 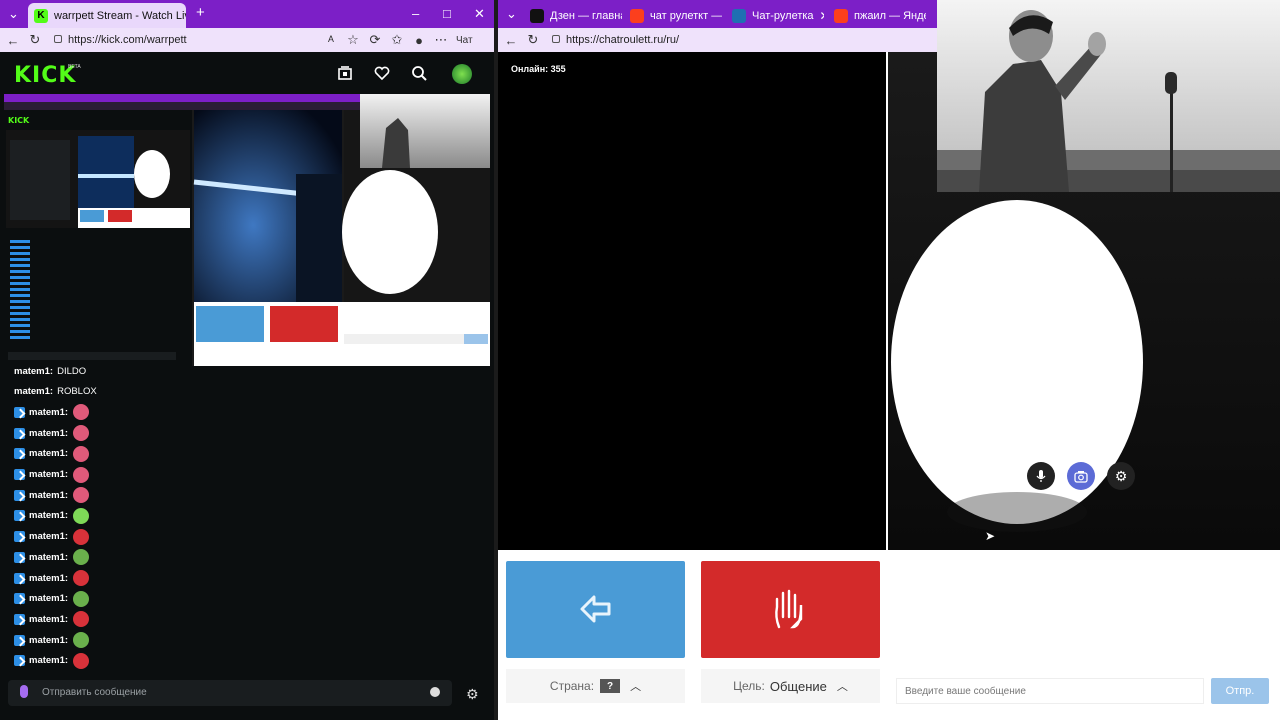 I want to click on browser-tab: Чат-рулетка✕, so click(x=775, y=15).